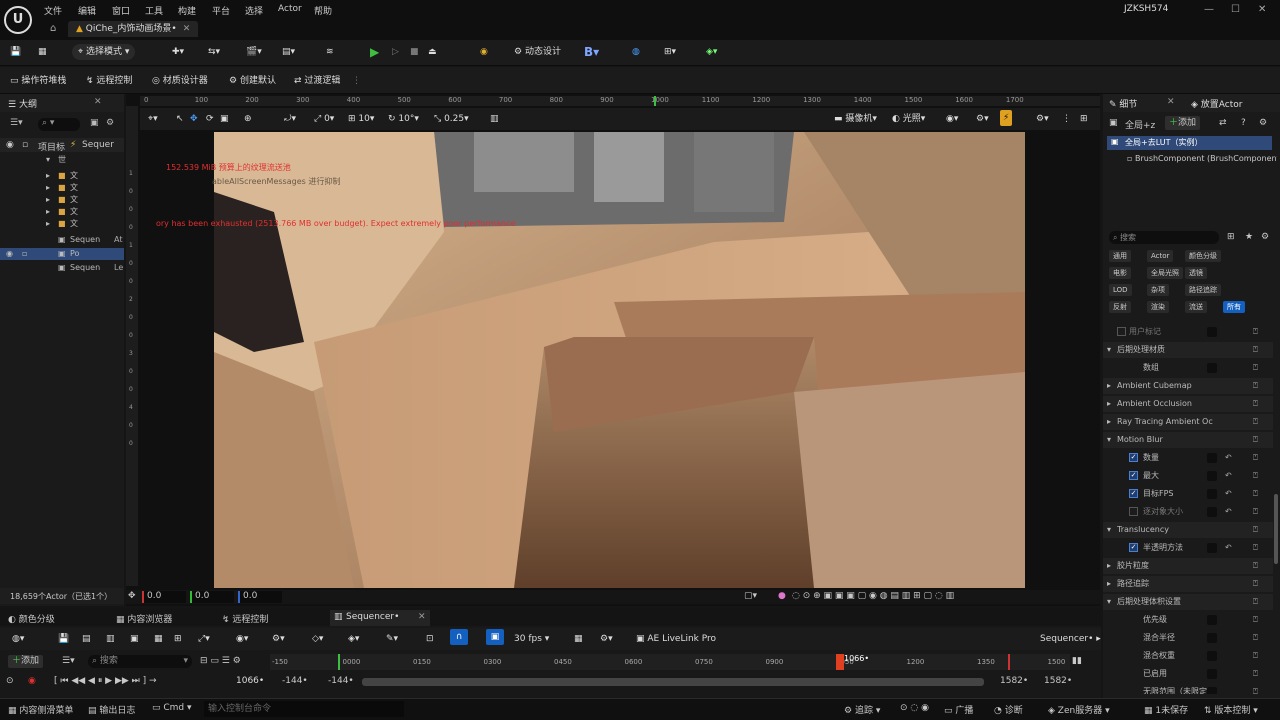 The width and height of the screenshot is (1280, 720). I want to click on more-icon: ⋮, so click(1066, 119).